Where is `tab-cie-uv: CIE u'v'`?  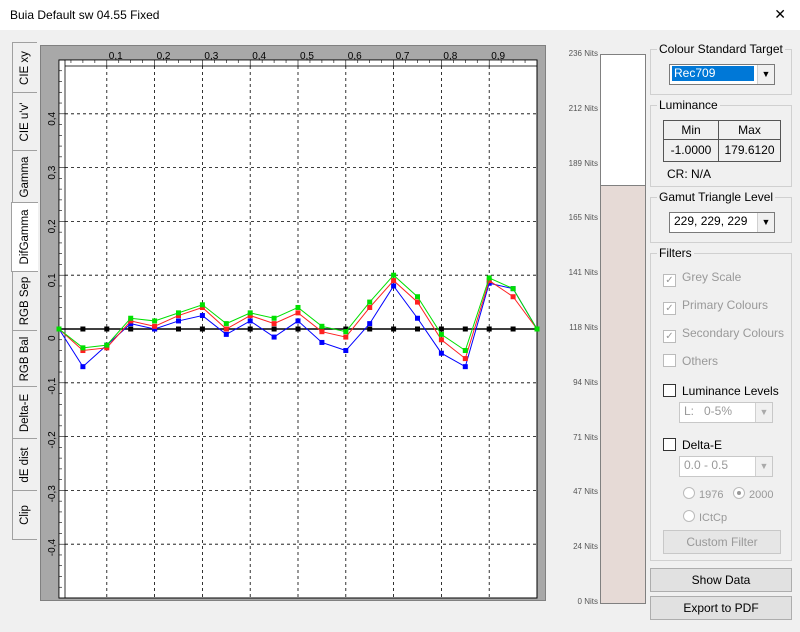 tab-cie-uv: CIE u'v' is located at coordinates (24, 122).